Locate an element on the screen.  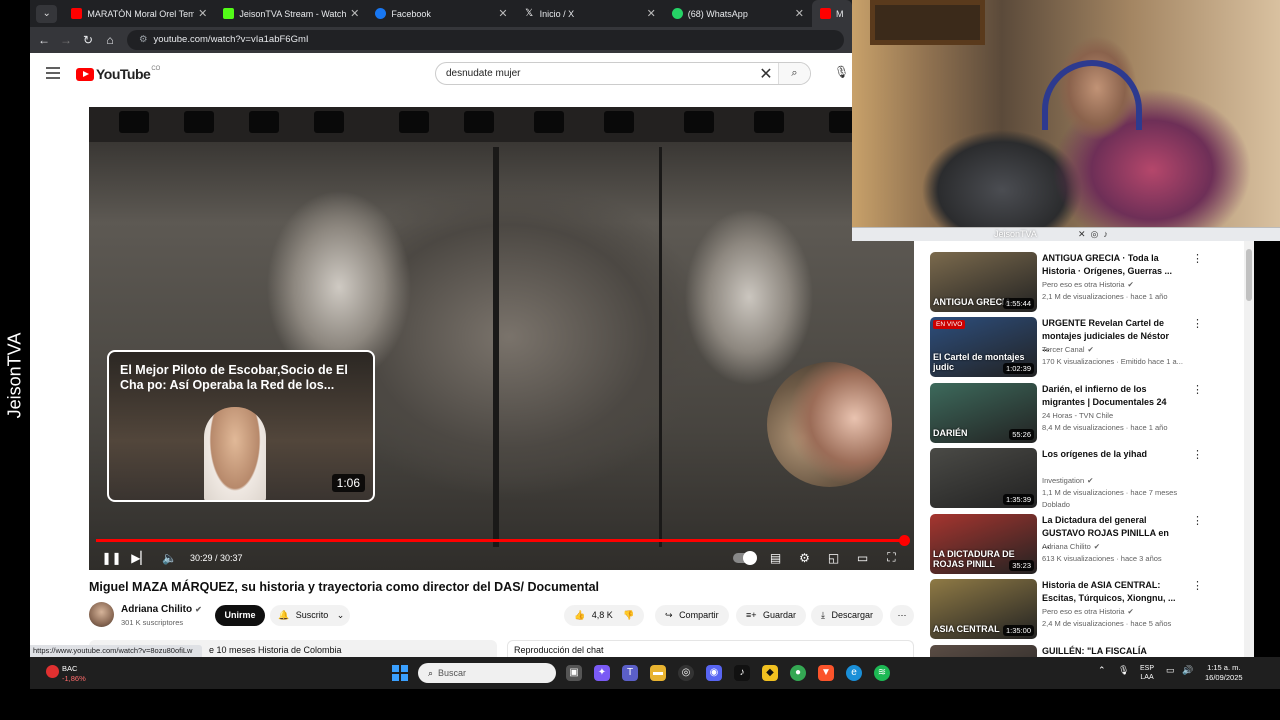
app-icon: ◆ is located at coordinates (770, 673).